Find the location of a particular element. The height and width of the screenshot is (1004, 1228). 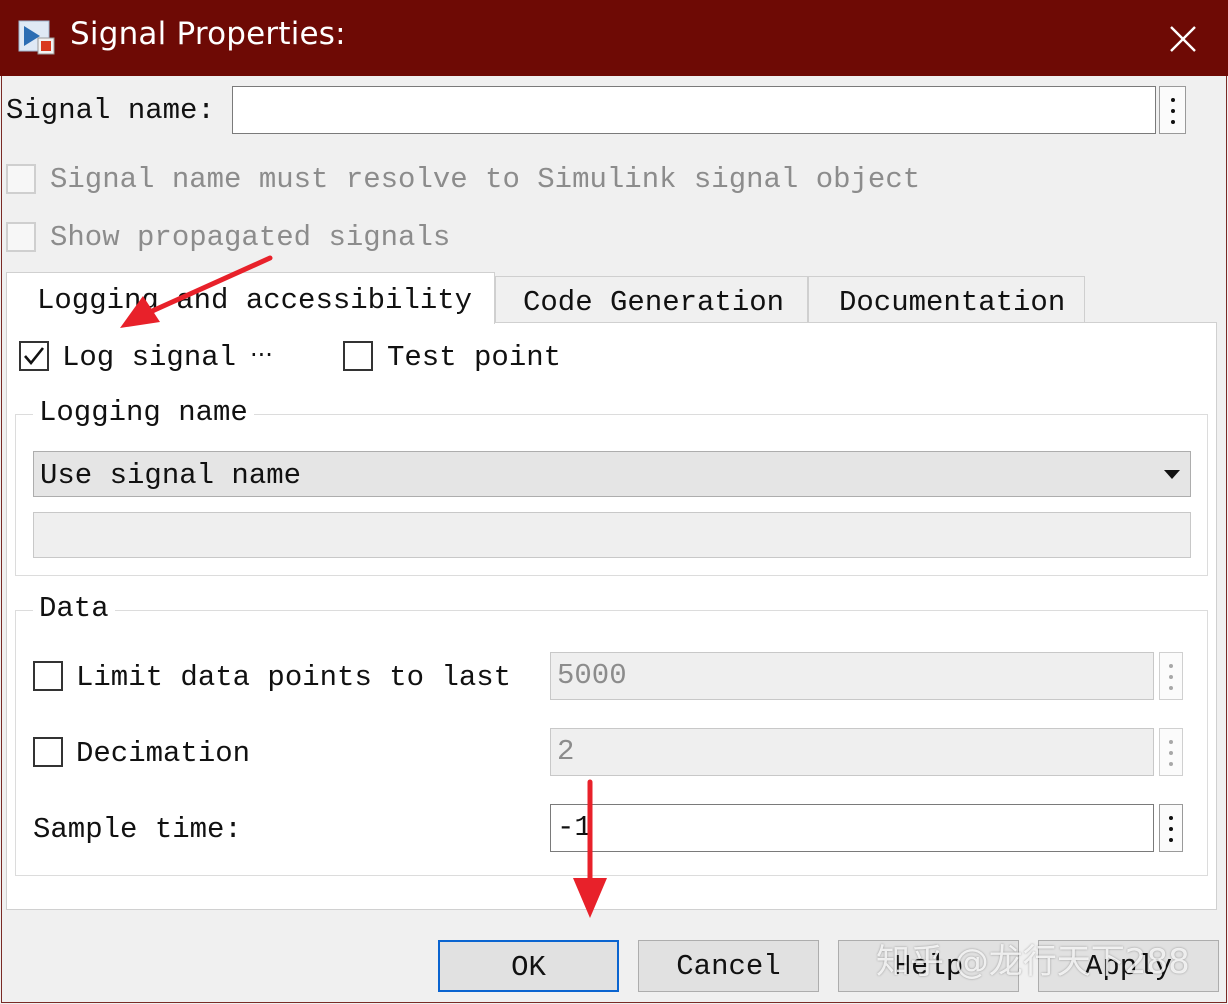

annotation-arrow-log-signal is located at coordinates (196, 291).